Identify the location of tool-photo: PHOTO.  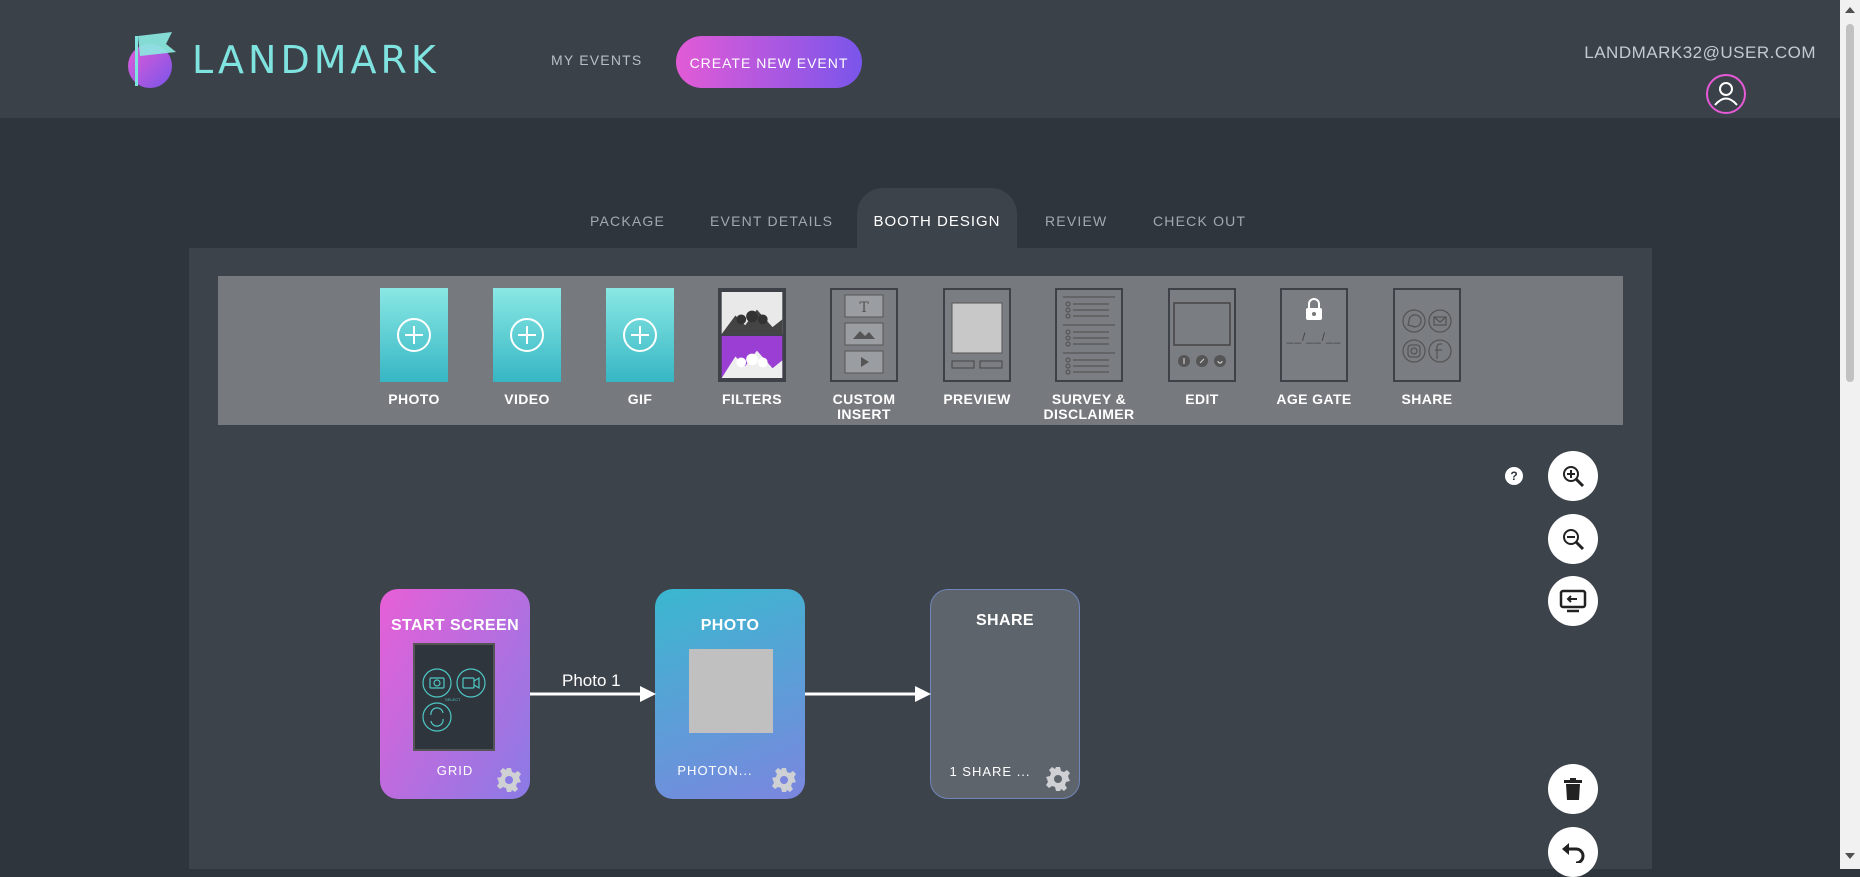
(414, 347).